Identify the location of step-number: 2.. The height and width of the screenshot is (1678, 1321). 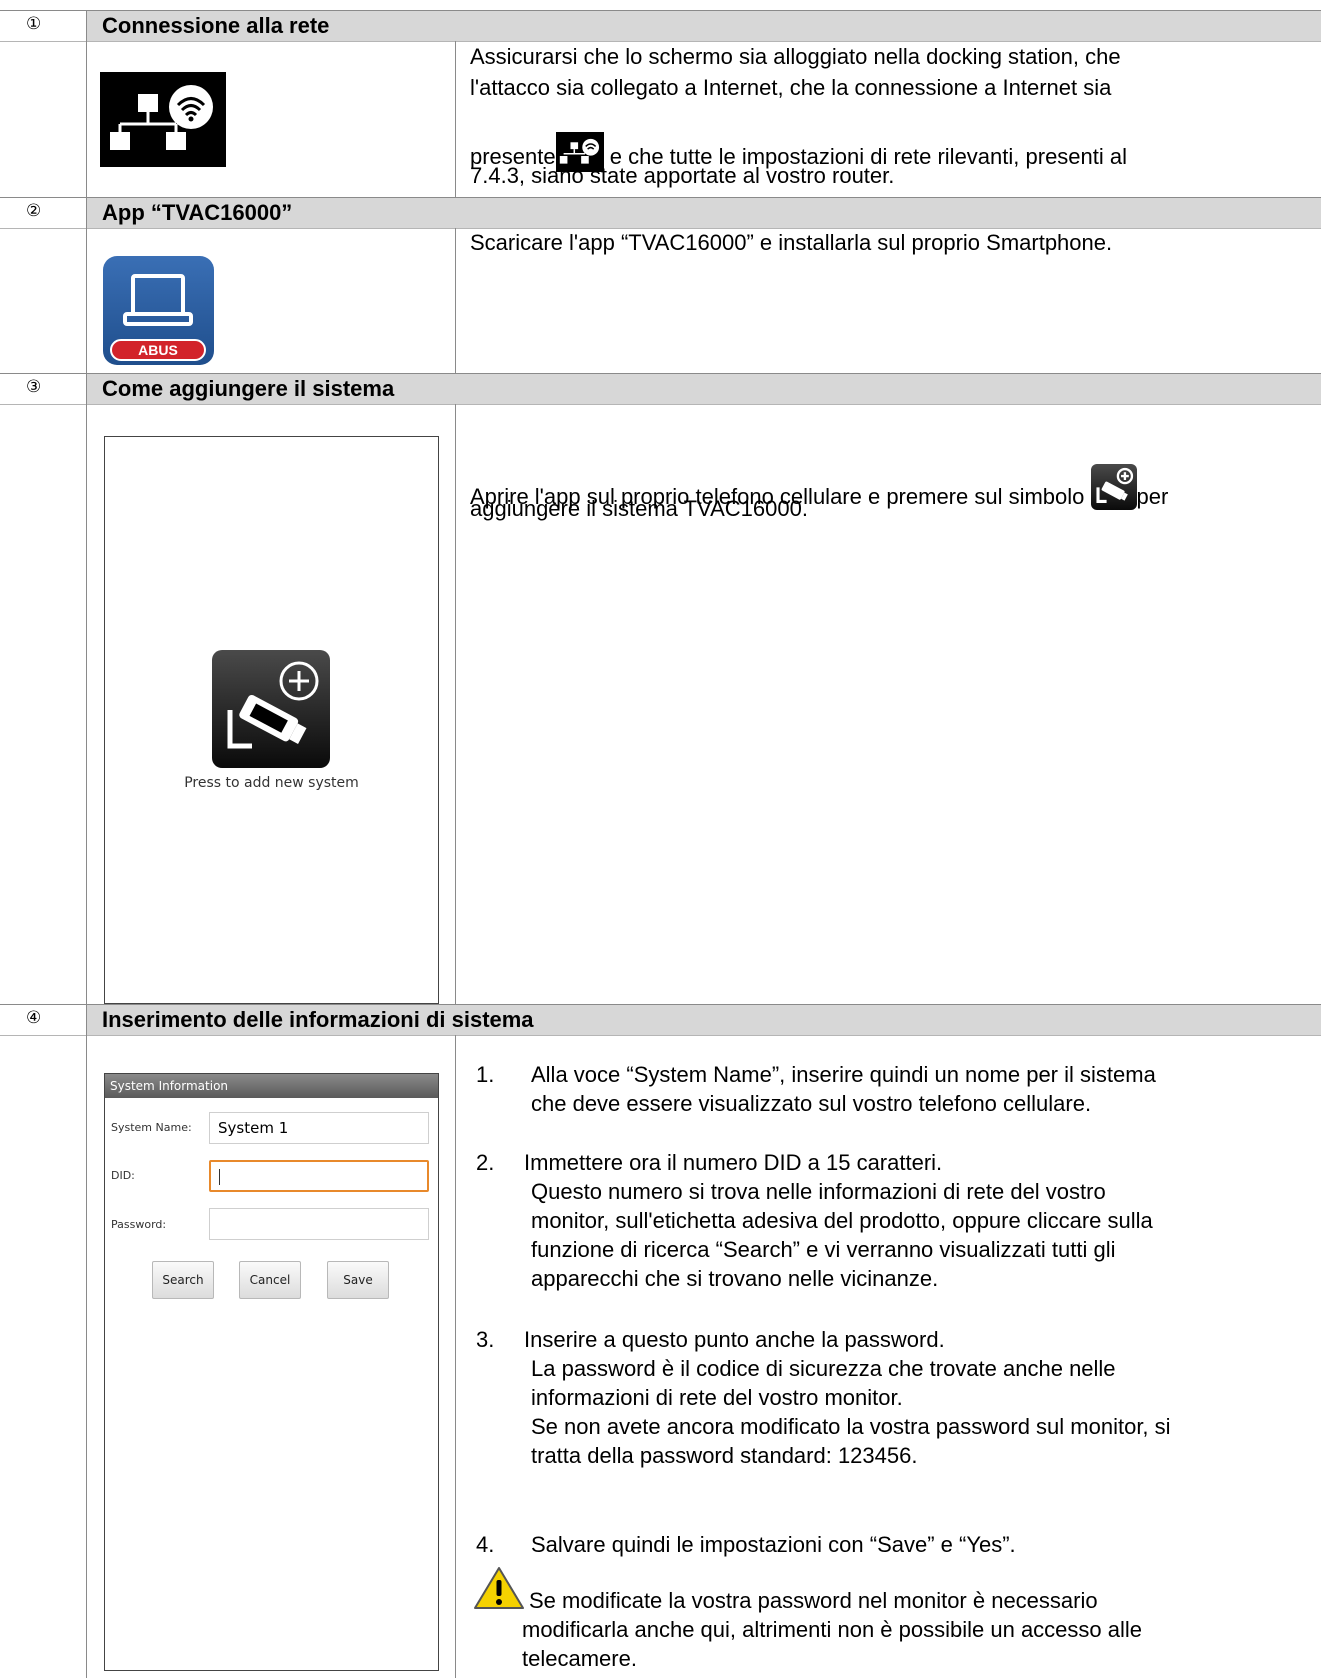
(485, 1162).